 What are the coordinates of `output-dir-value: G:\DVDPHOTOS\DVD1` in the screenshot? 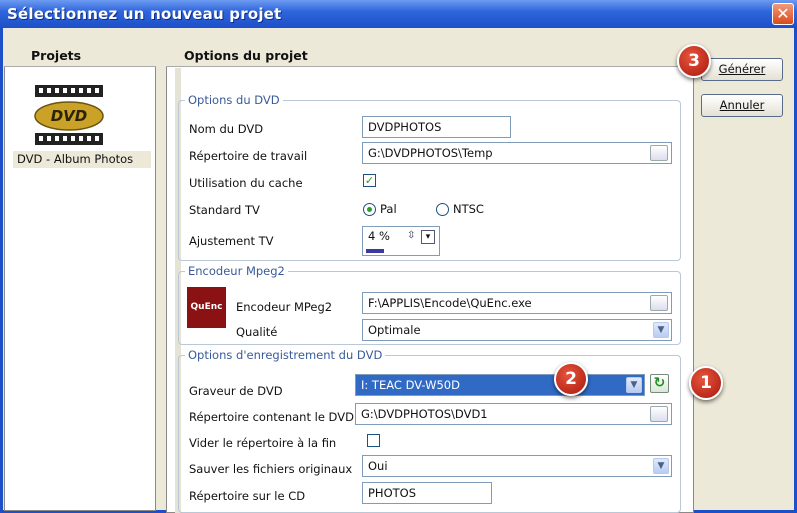 It's located at (424, 414).